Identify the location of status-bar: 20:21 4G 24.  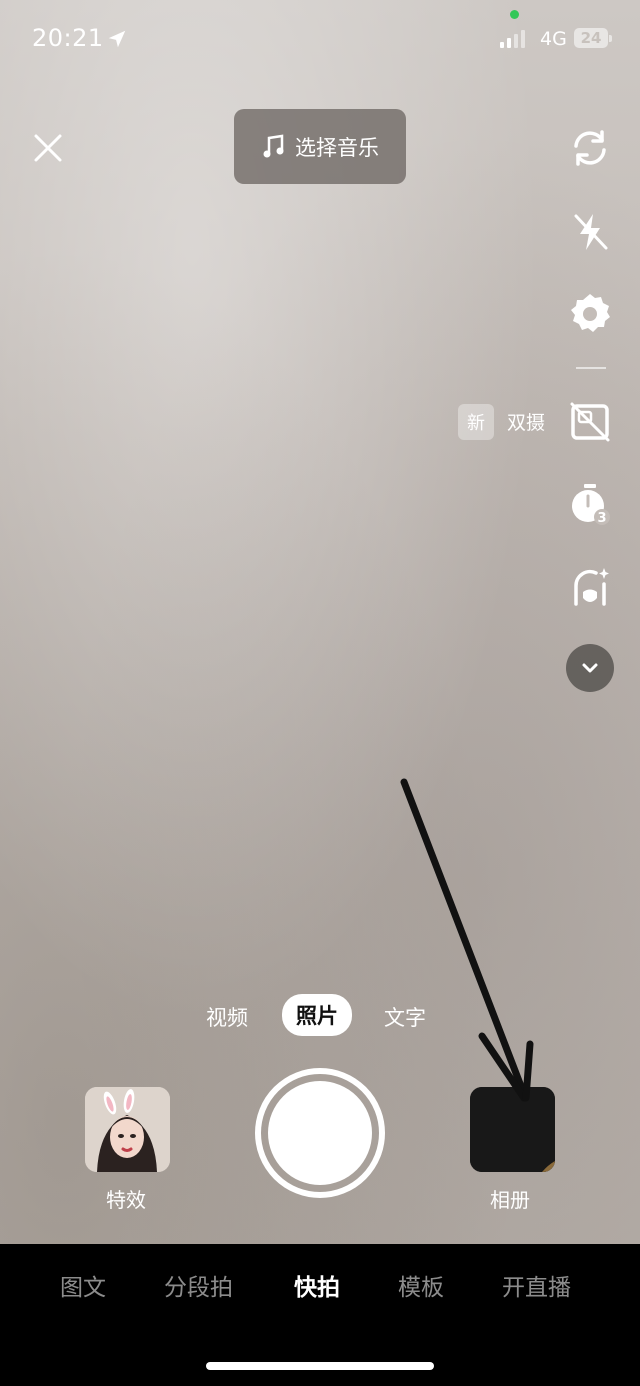
(320, 34).